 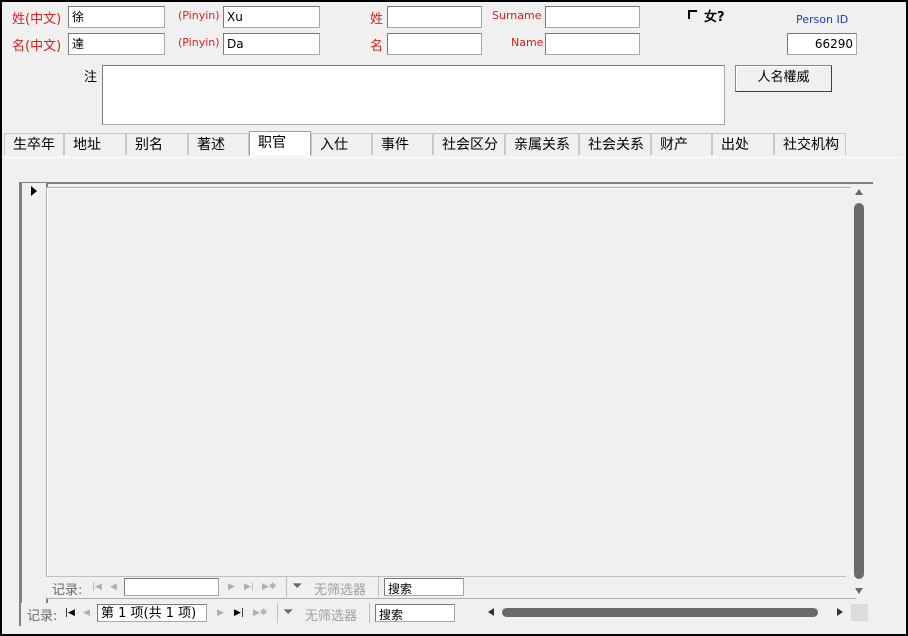 What do you see at coordinates (116, 17) in the screenshot?
I see `chinese-surname-field: 徐` at bounding box center [116, 17].